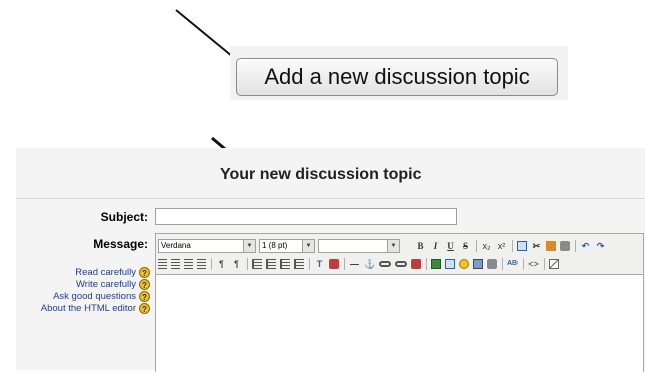  Describe the element at coordinates (330, 198) in the screenshot. I see `heading-divider` at that location.